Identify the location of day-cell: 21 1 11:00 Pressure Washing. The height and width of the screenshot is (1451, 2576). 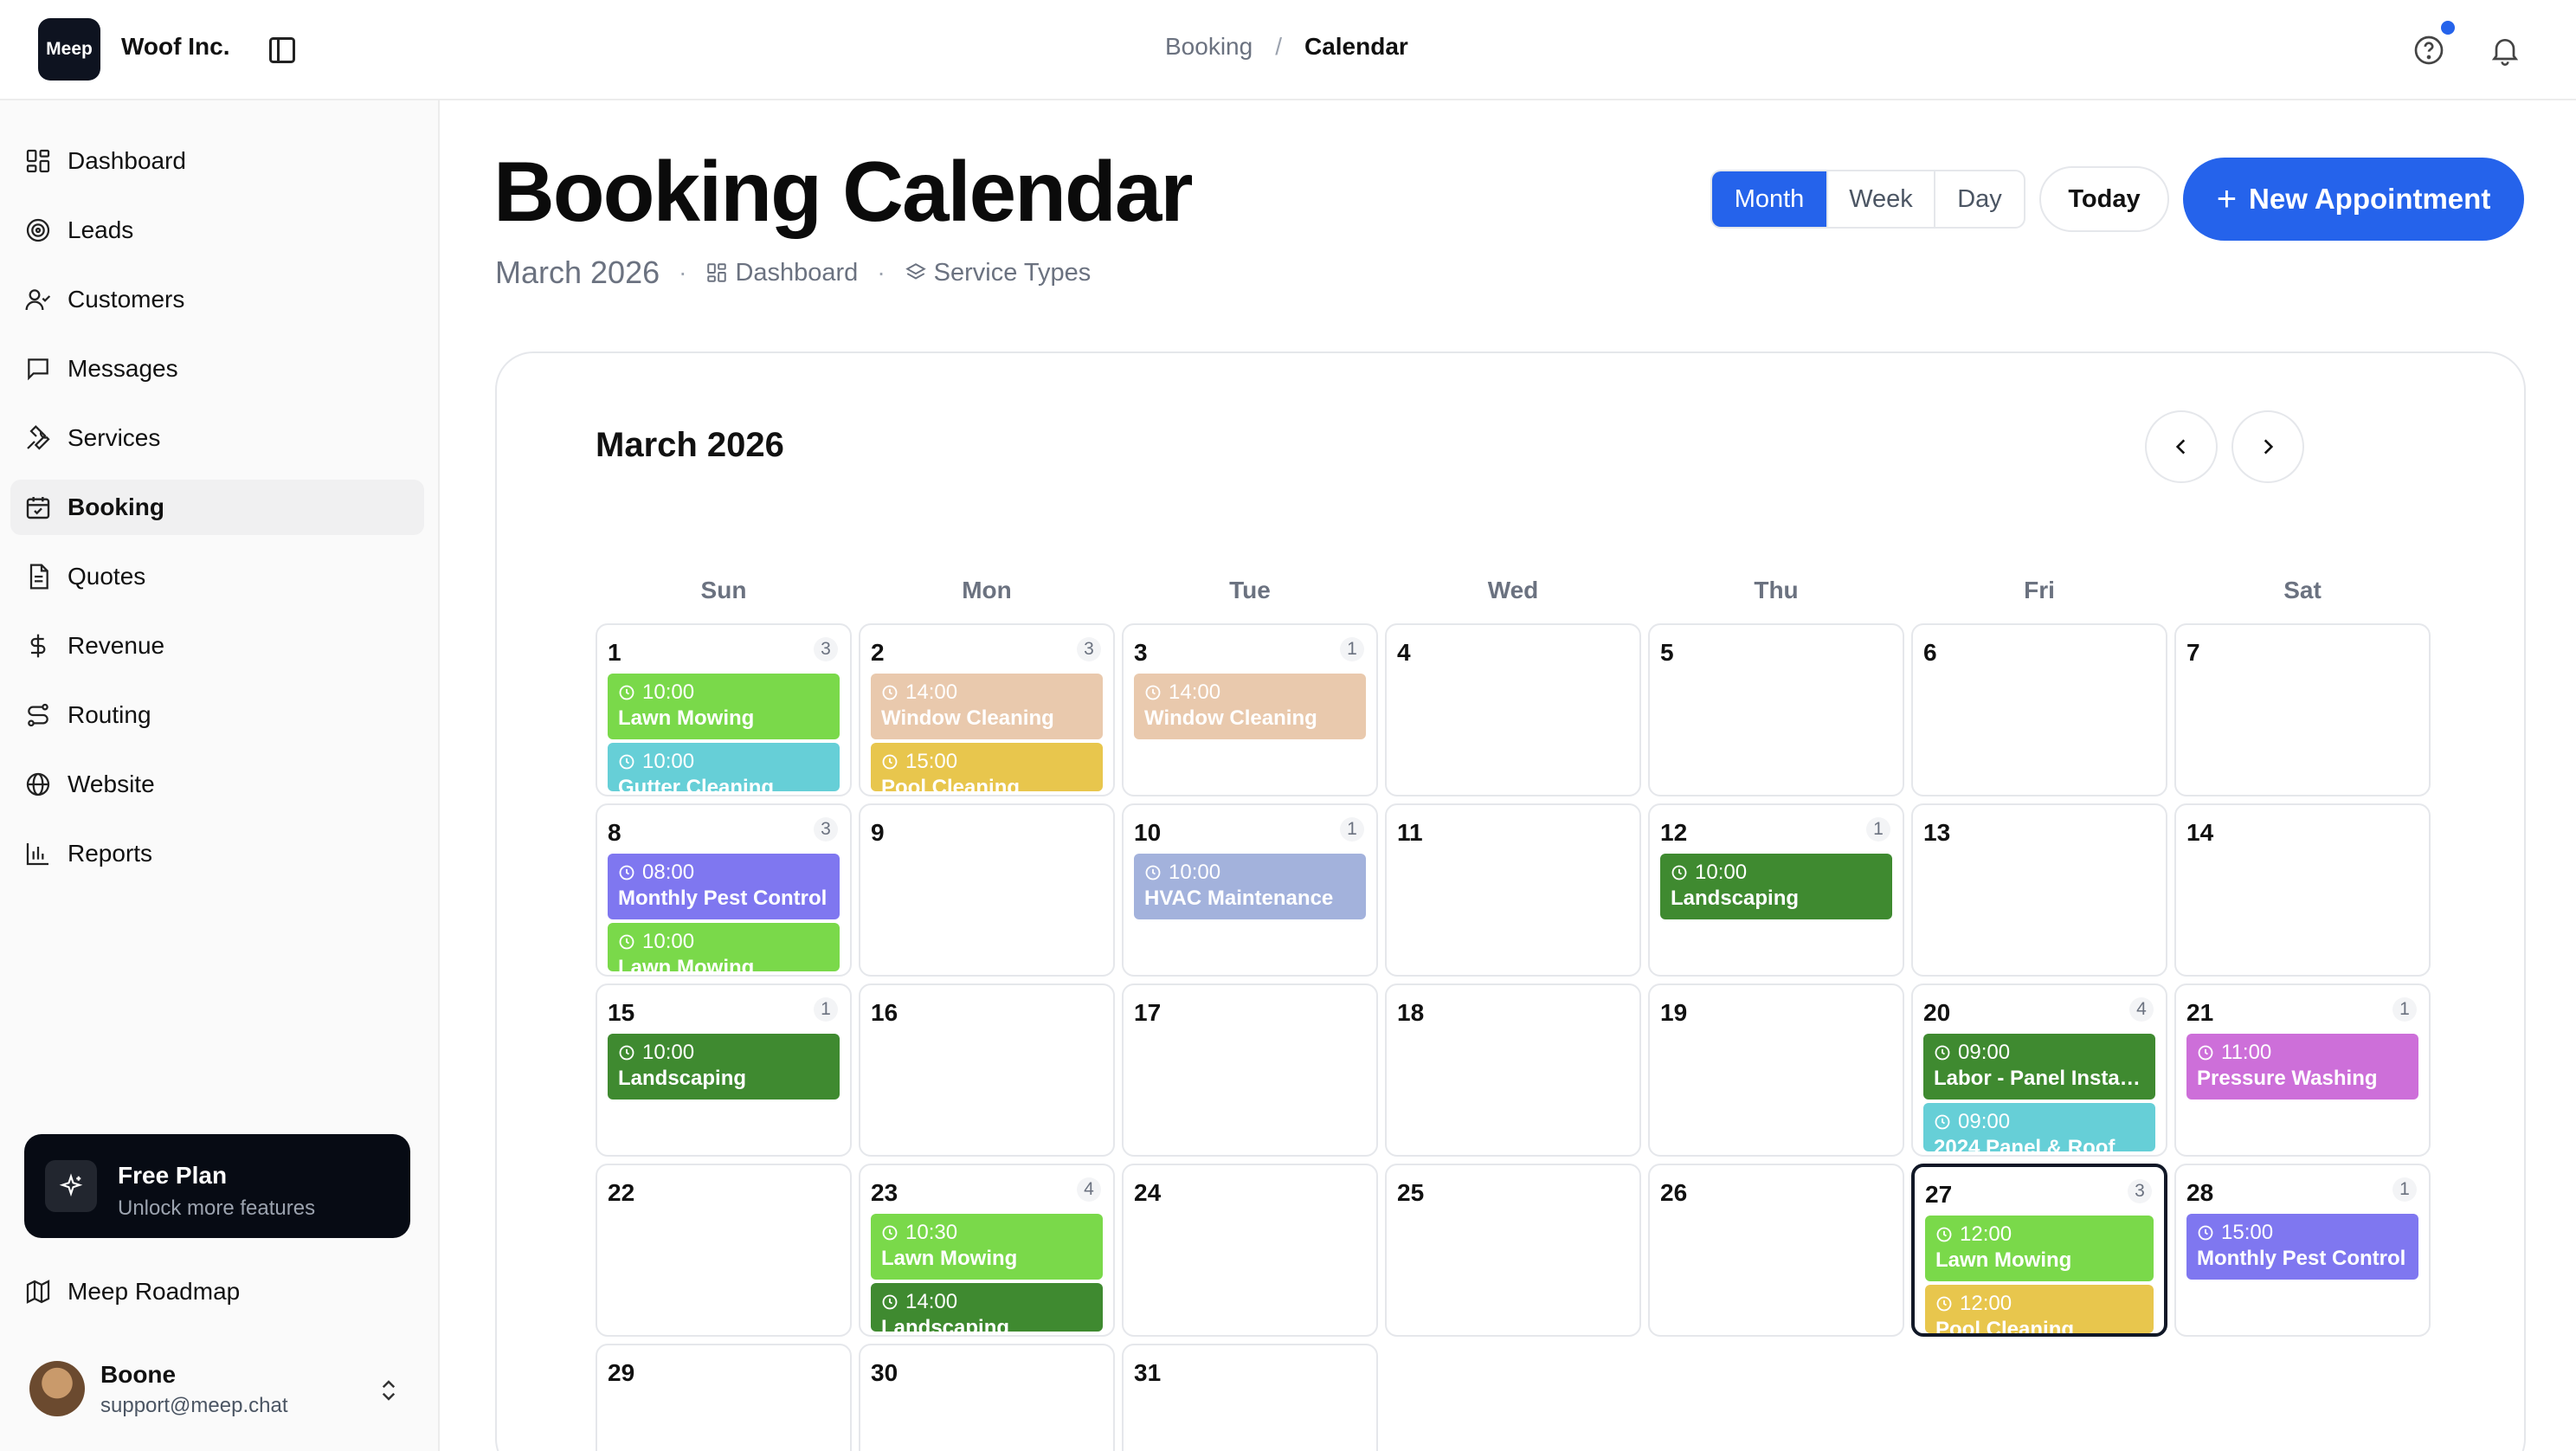
(2302, 1070).